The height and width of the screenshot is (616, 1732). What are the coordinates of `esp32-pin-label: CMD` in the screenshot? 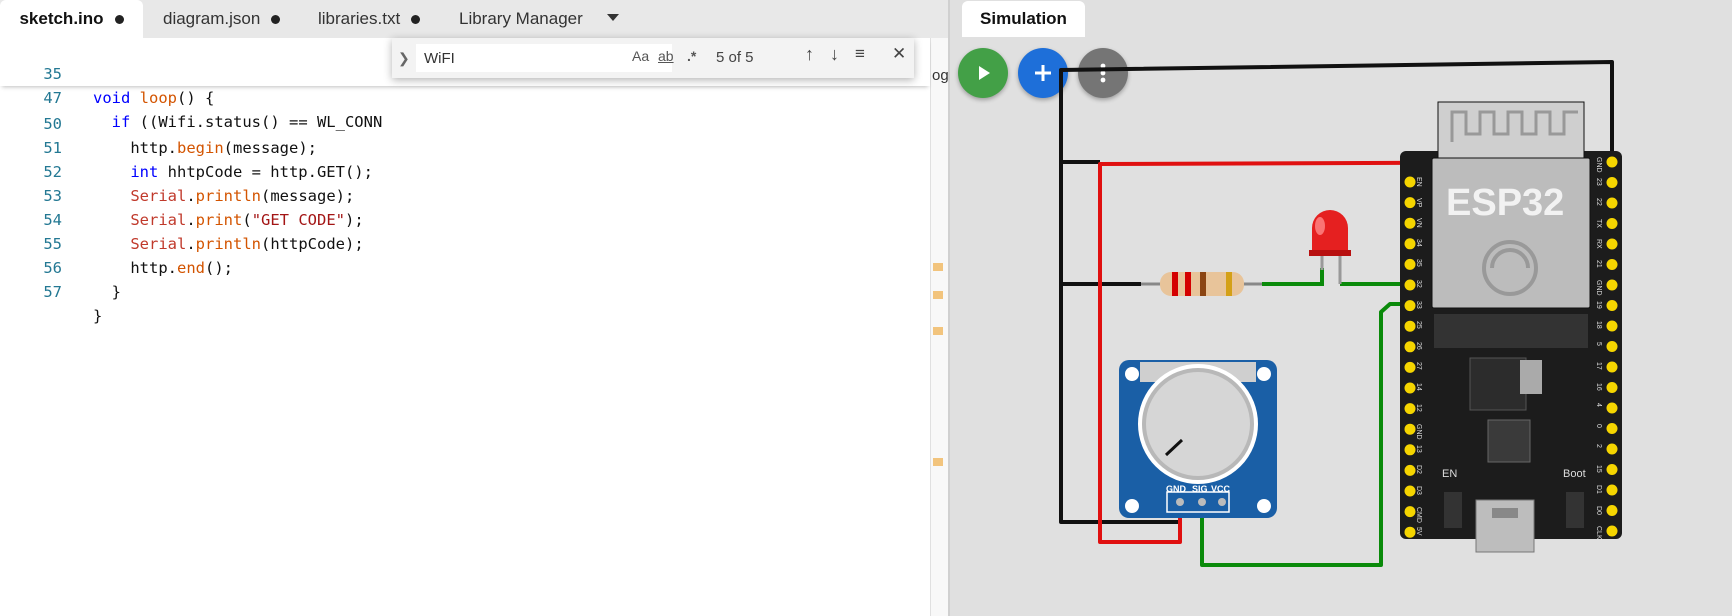 It's located at (1418, 514).